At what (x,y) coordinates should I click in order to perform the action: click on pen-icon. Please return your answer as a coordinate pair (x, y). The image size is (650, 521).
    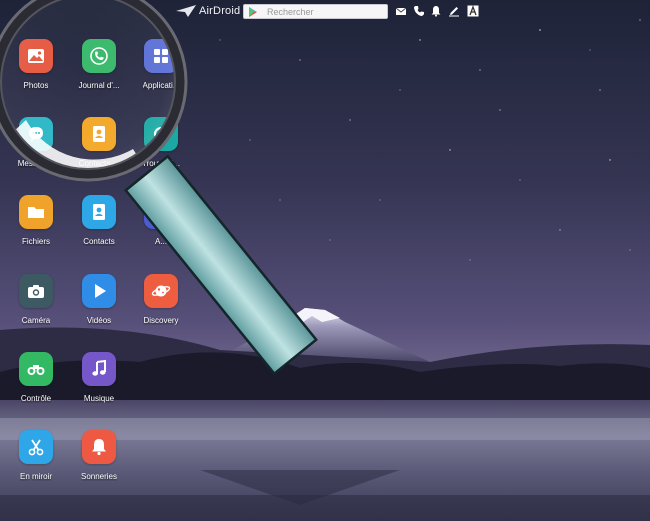
    Looking at the image, I should click on (454, 11).